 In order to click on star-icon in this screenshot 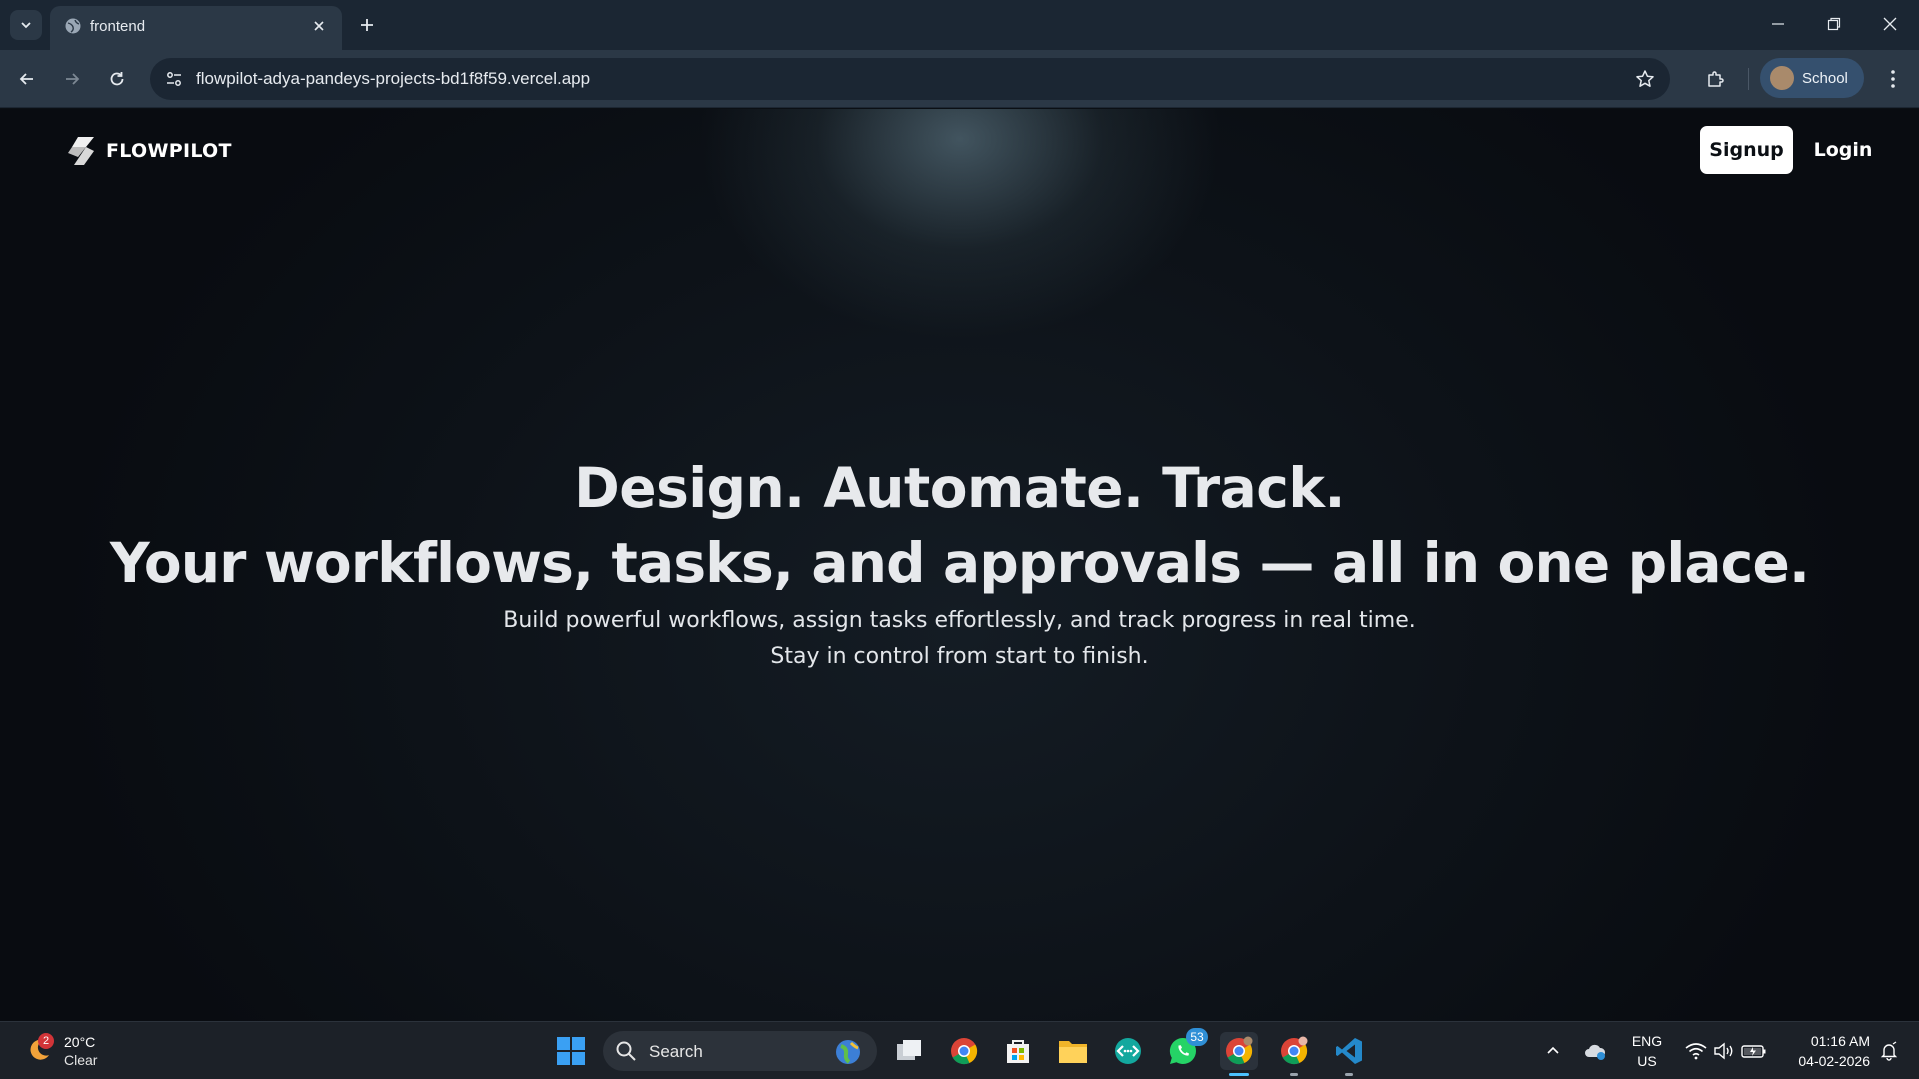, I will do `click(1645, 78)`.